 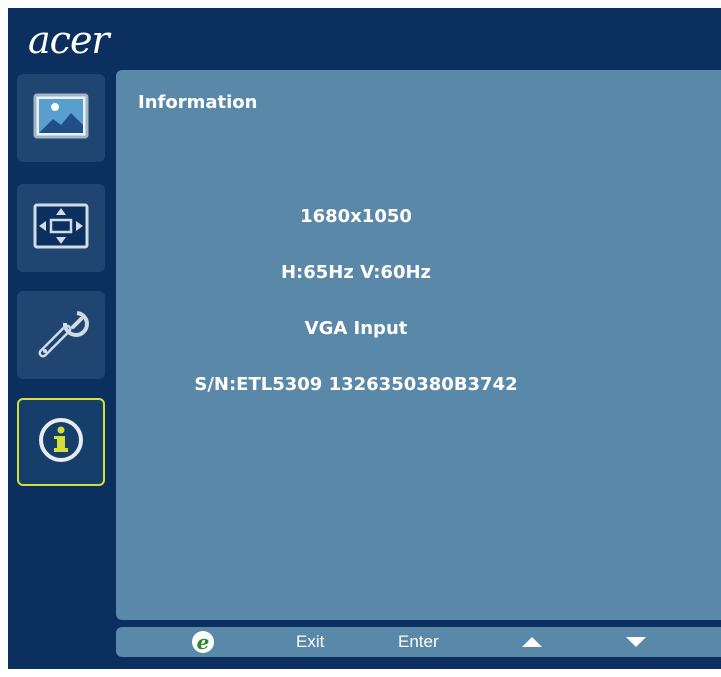 I want to click on acer-logo: acer, so click(x=69, y=40).